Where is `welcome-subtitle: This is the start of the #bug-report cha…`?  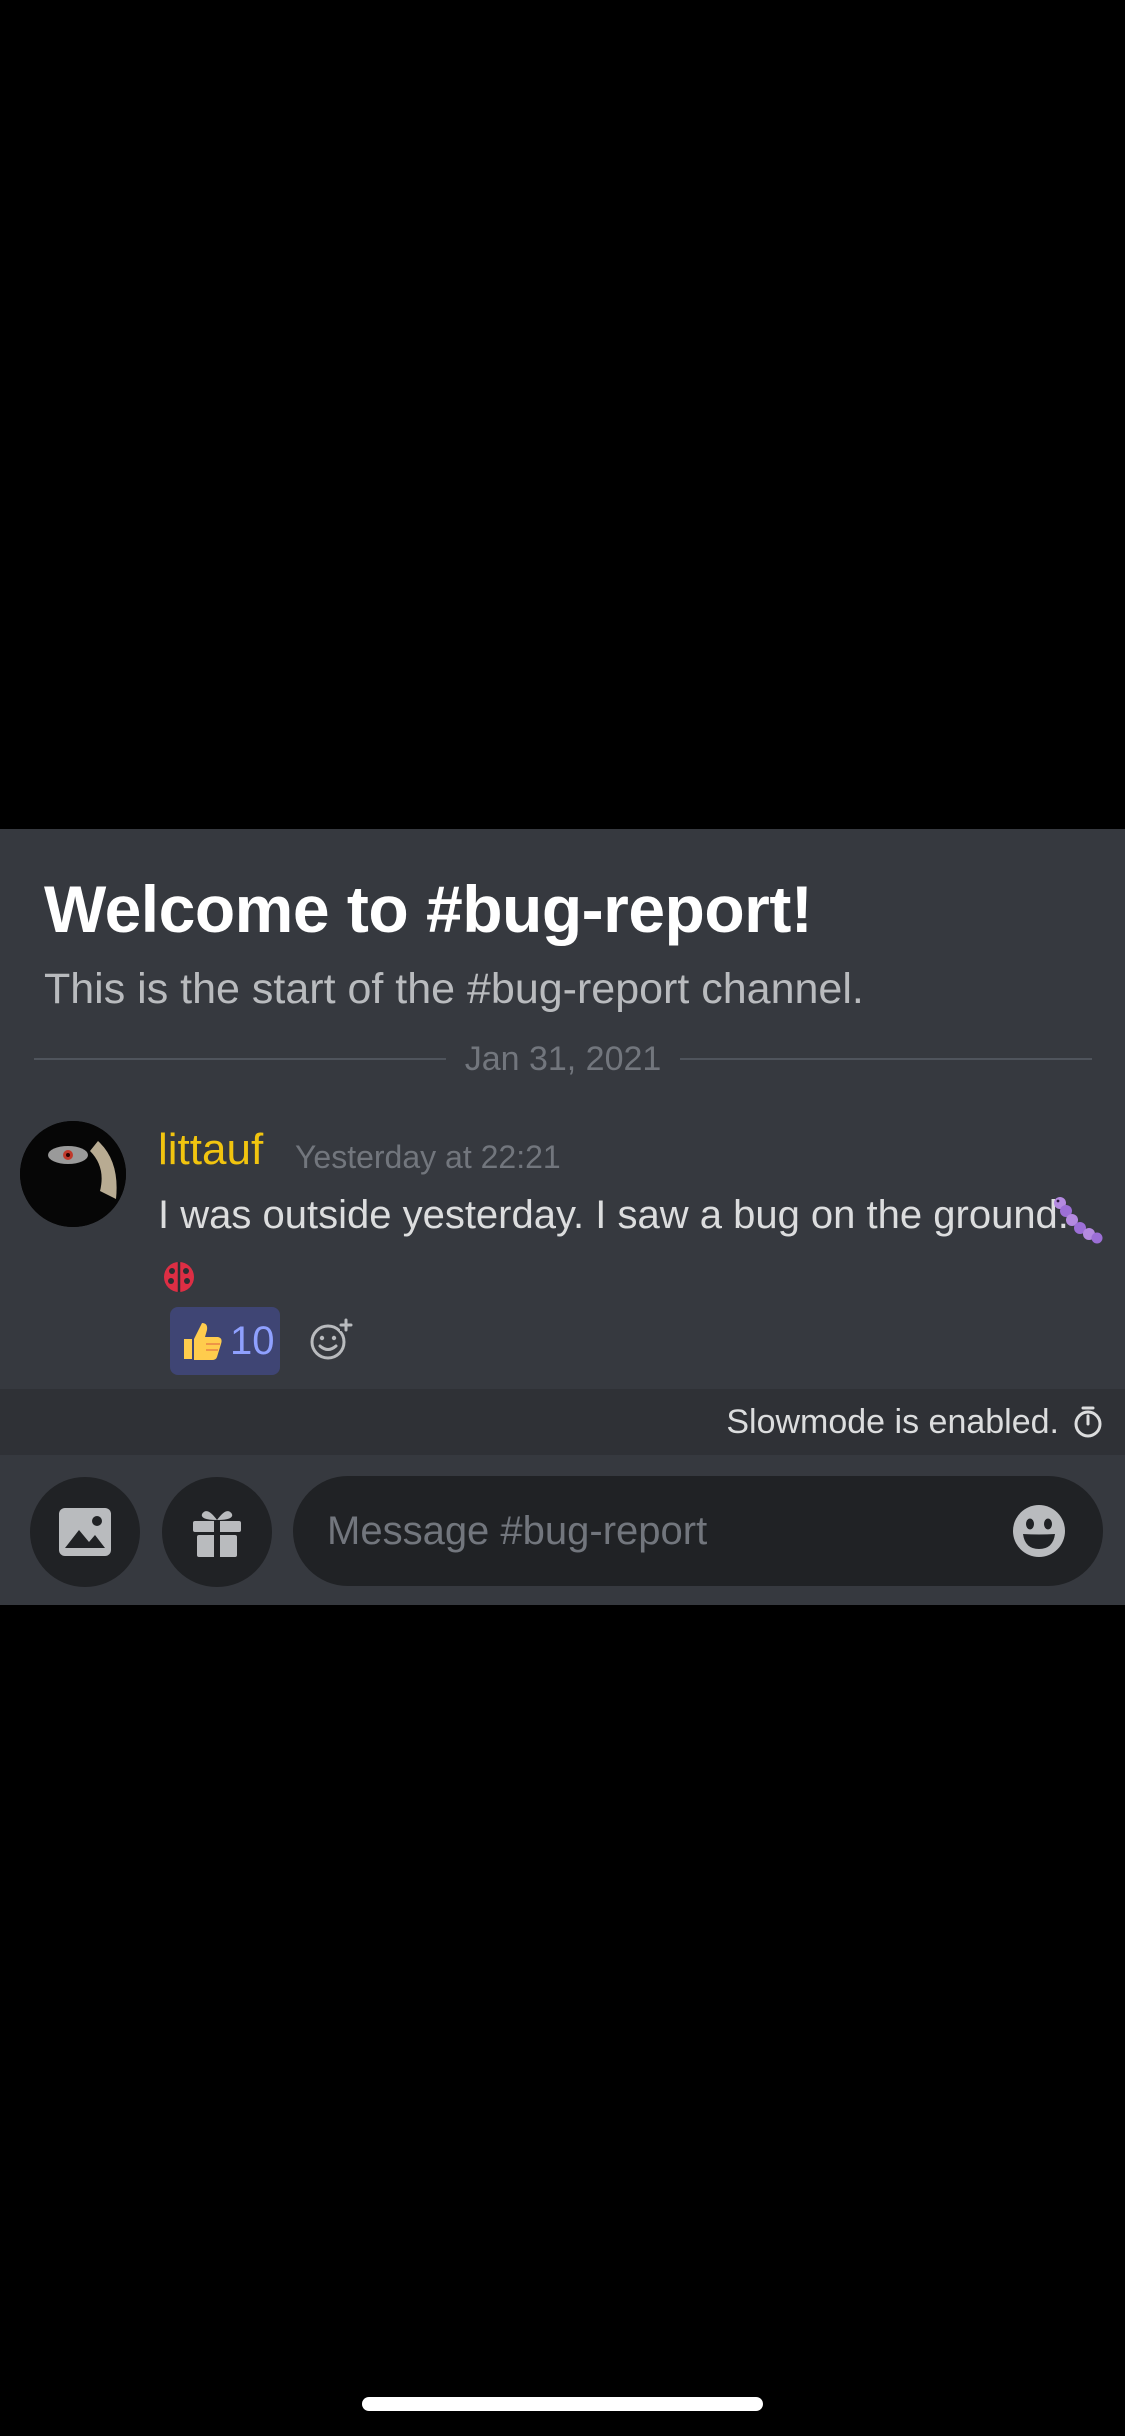
welcome-subtitle: This is the start of the #bug-report cha… is located at coordinates (454, 989).